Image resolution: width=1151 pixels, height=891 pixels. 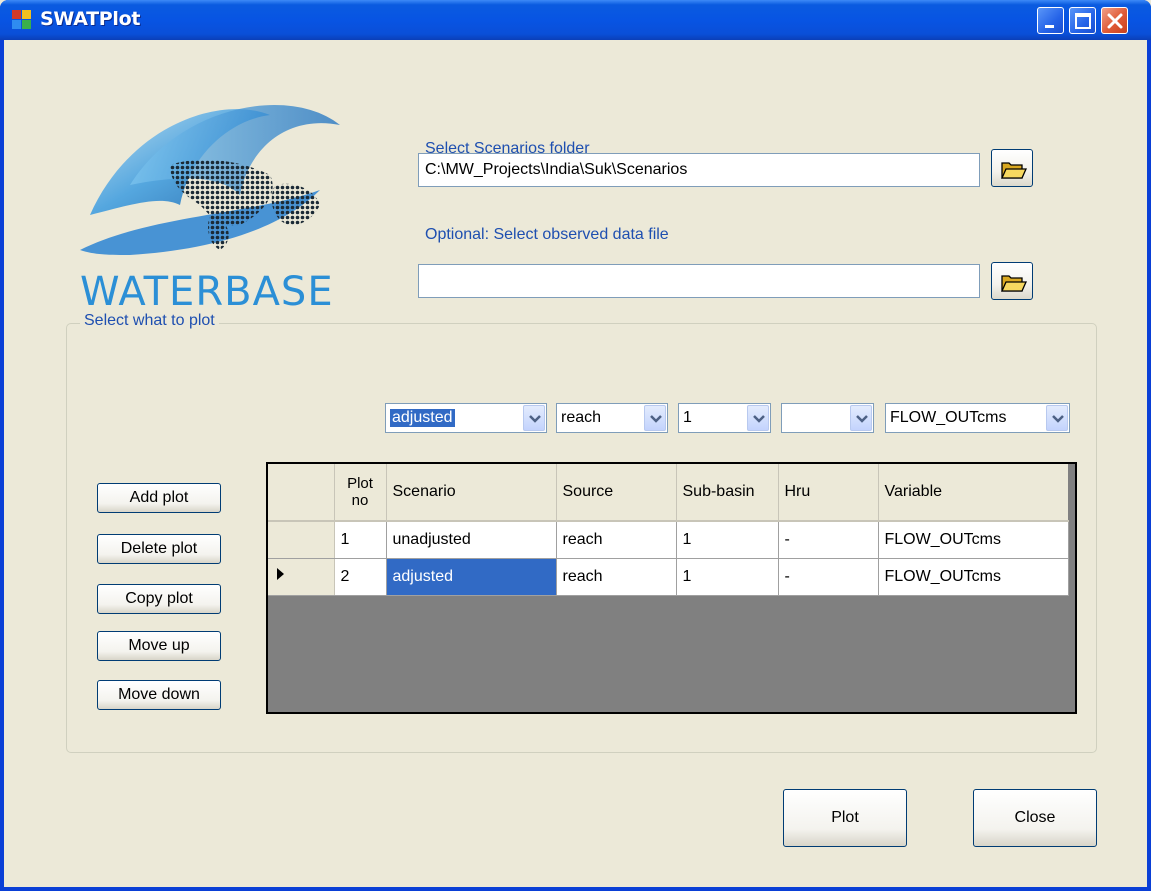 I want to click on column-header-subbasin: Sub-basin, so click(x=727, y=493).